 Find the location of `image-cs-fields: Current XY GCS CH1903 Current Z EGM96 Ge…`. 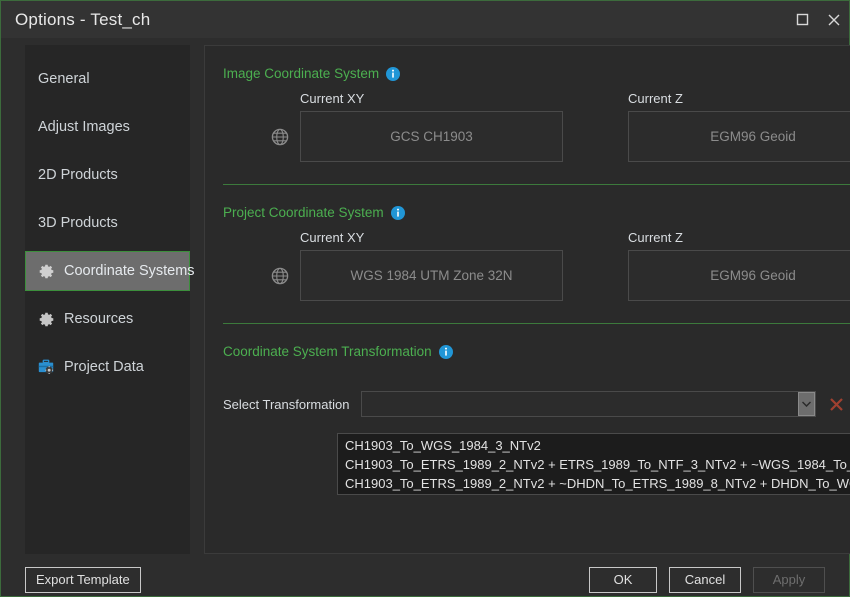

image-cs-fields: Current XY GCS CH1903 Current Z EGM96 Ge… is located at coordinates (536, 132).